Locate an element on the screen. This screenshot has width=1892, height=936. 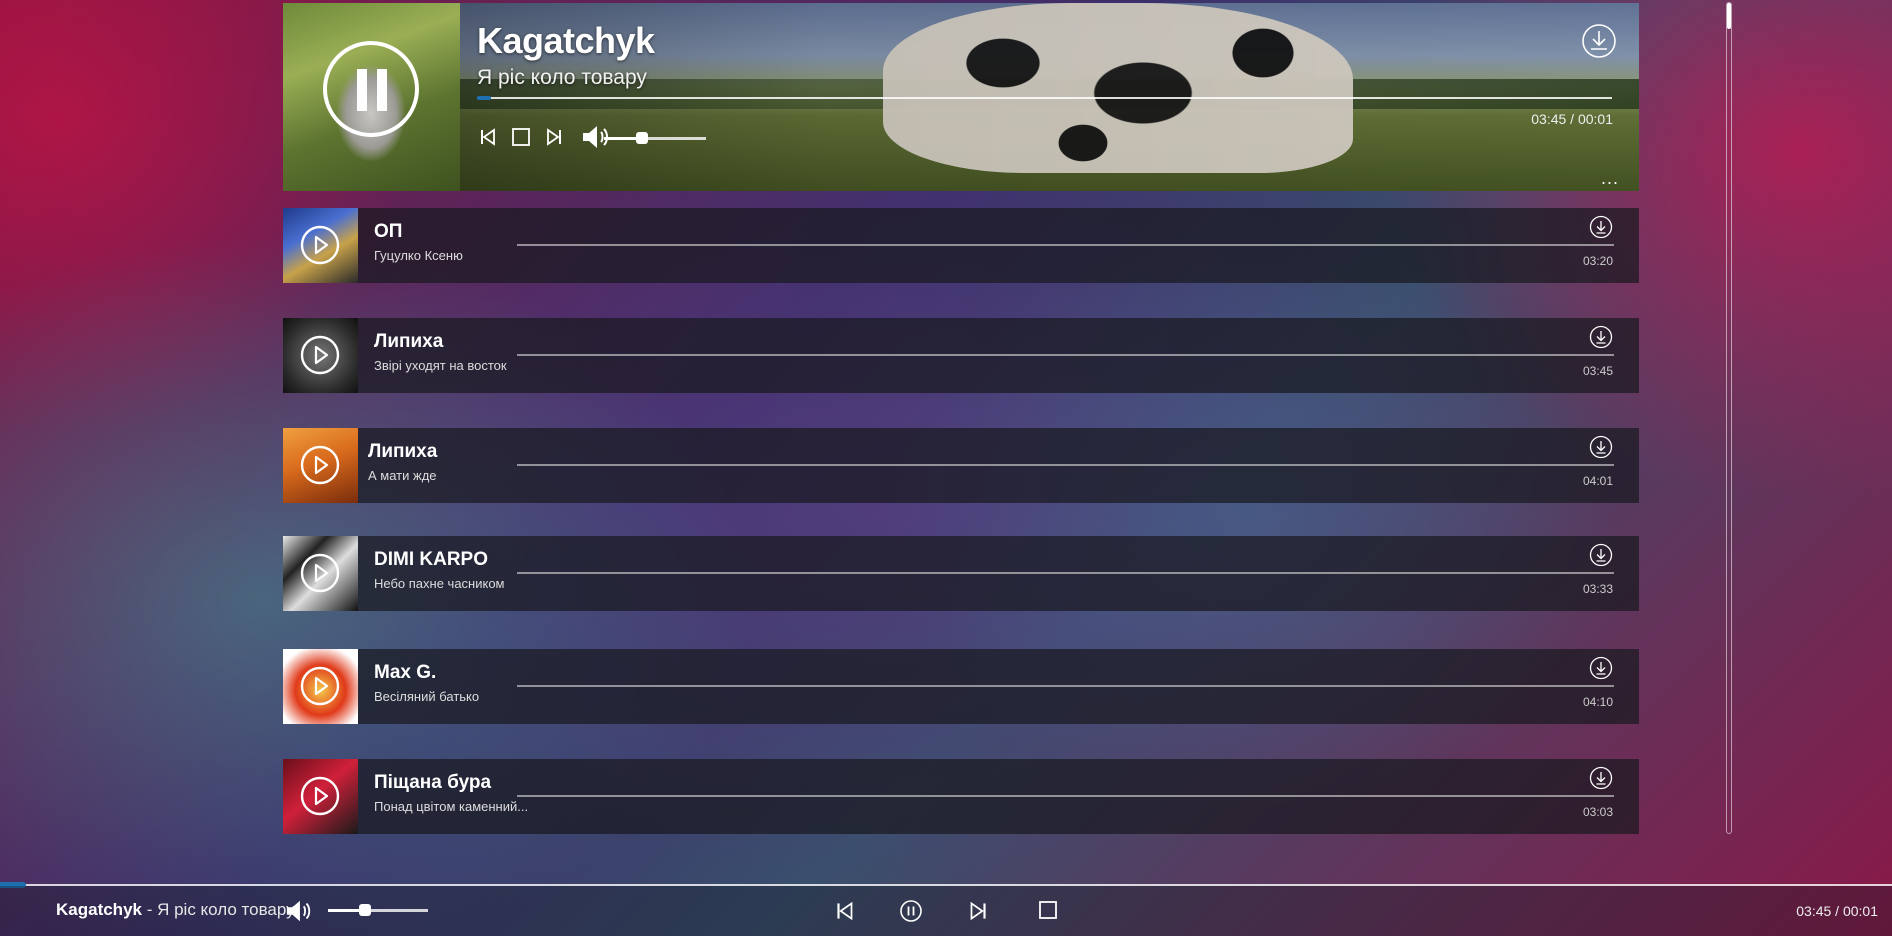
track-artist: ОП is located at coordinates (388, 231).